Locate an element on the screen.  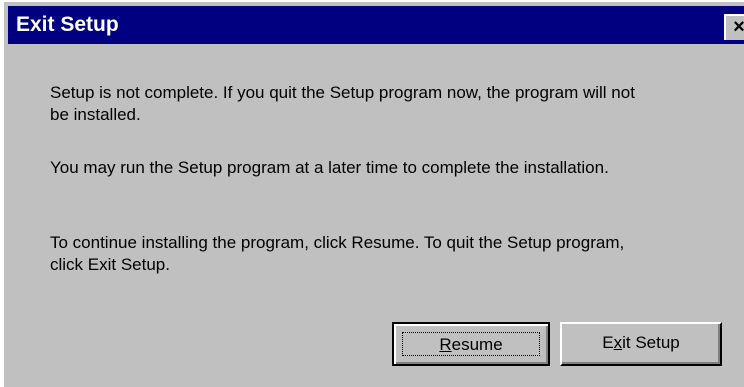
resume-label-rest: esume is located at coordinates (477, 344).